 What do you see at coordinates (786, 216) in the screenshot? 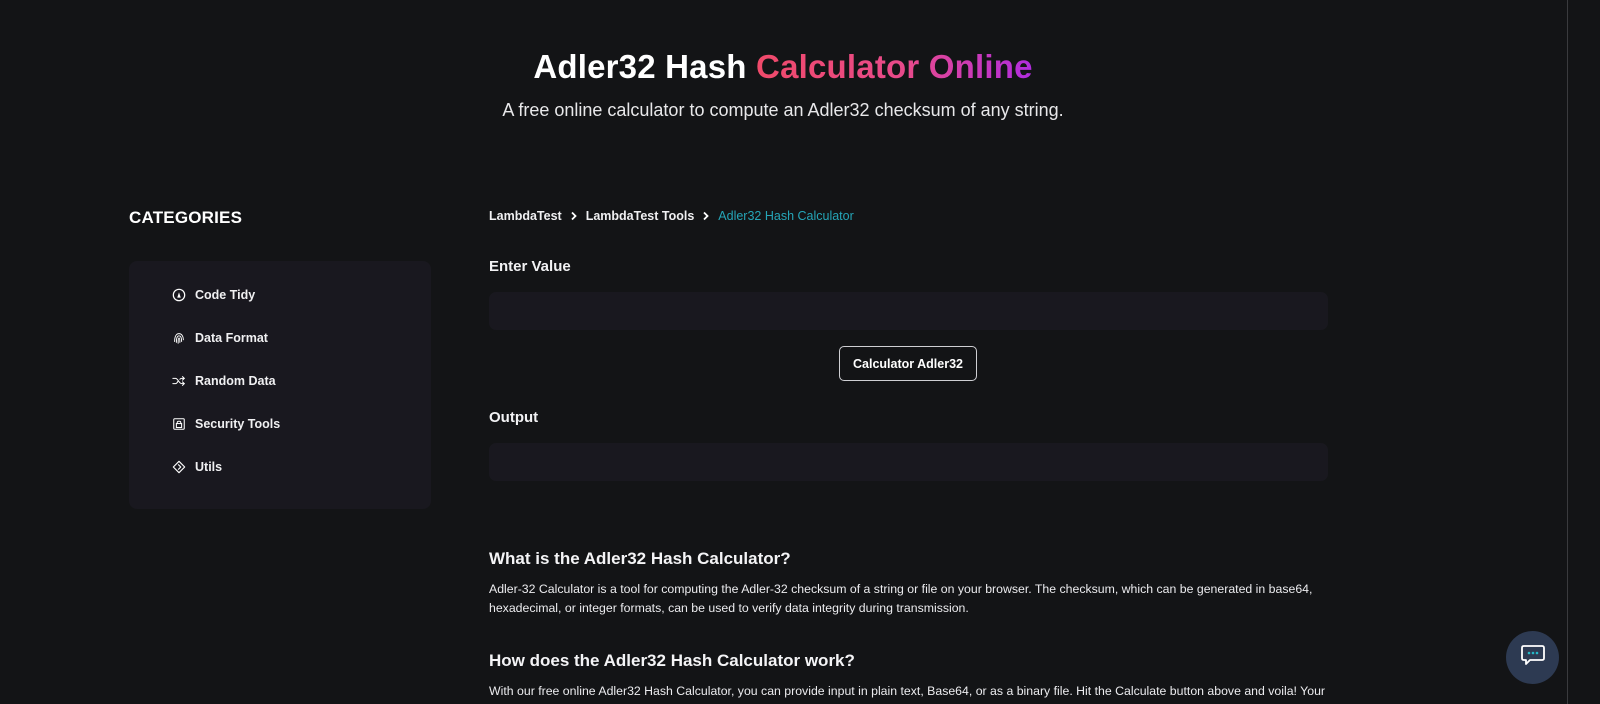
I see `breadcrumb-current: Adler32 Hash Calculator` at bounding box center [786, 216].